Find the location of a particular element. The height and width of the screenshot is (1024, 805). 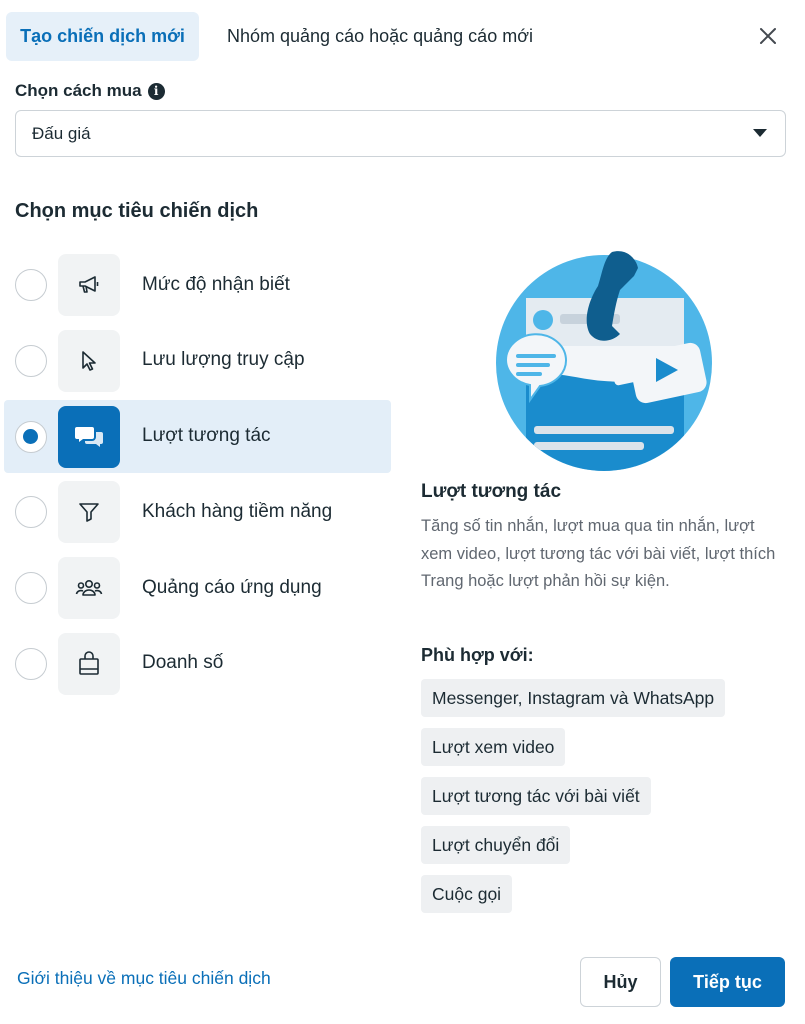

fit-chip: Lượt tương tác với bài viết is located at coordinates (536, 796).